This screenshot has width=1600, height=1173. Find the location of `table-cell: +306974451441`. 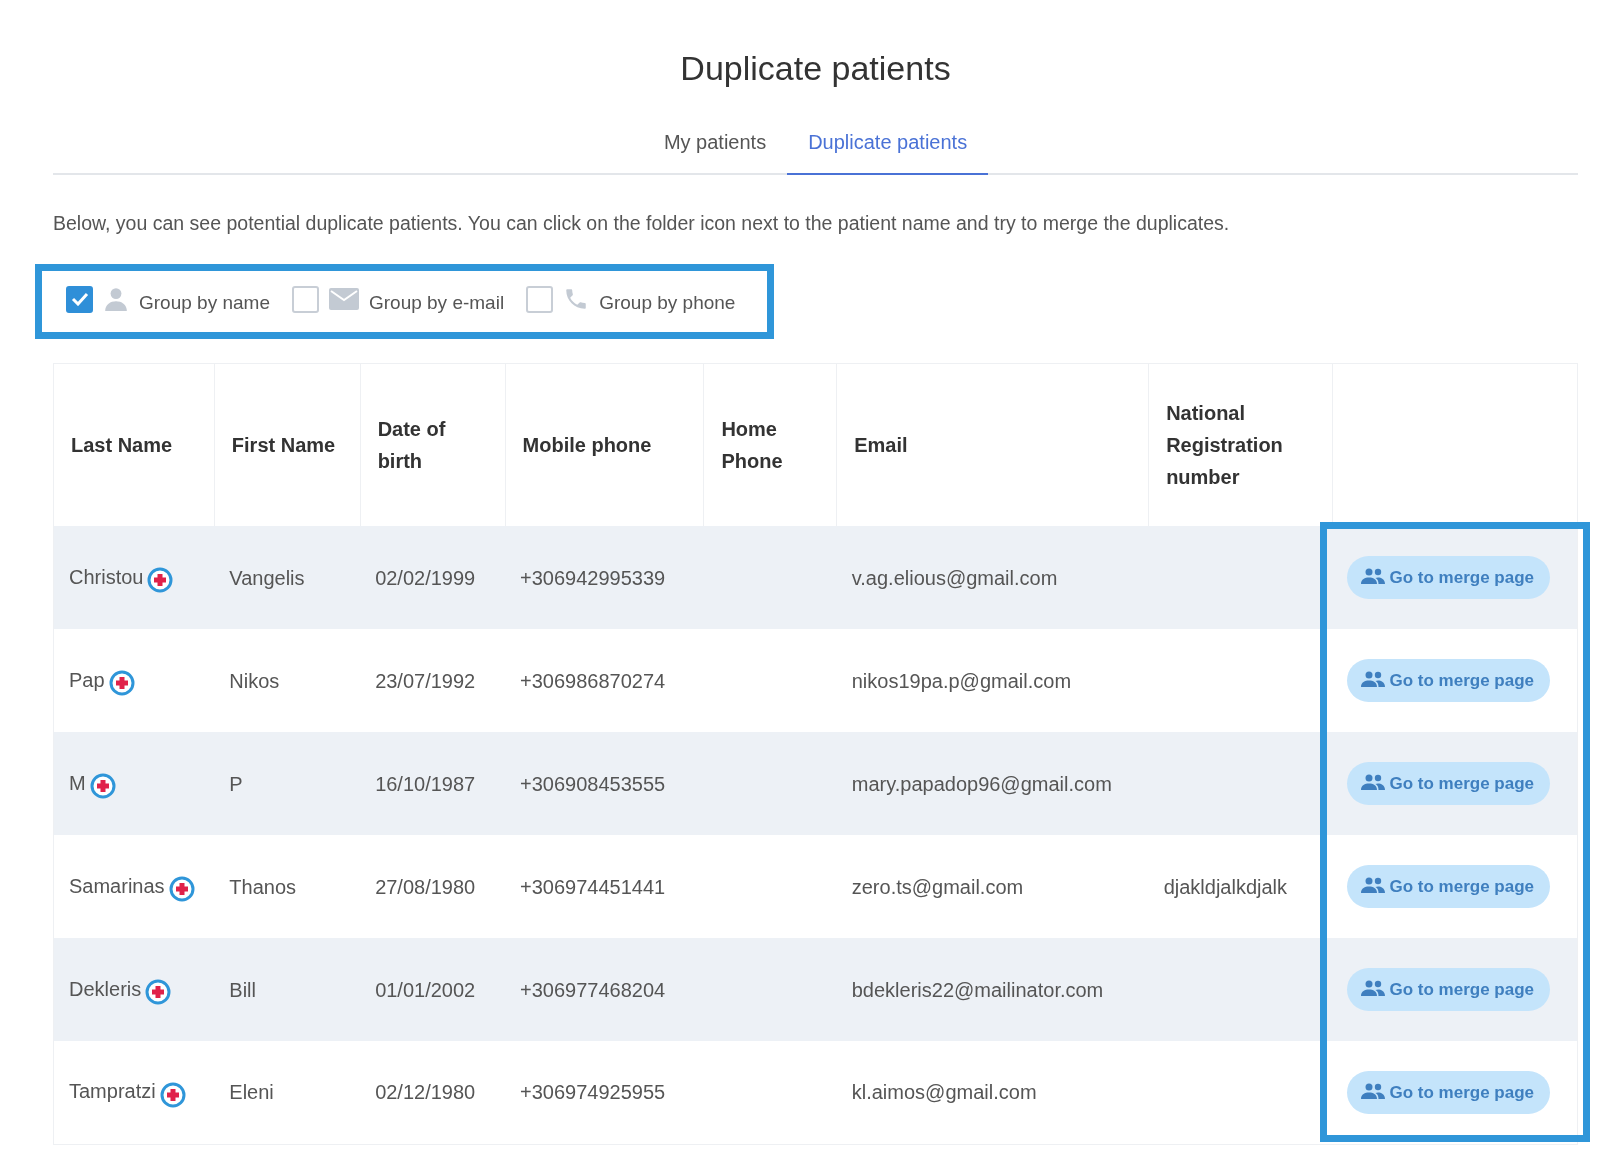

table-cell: +306974451441 is located at coordinates (604, 887).